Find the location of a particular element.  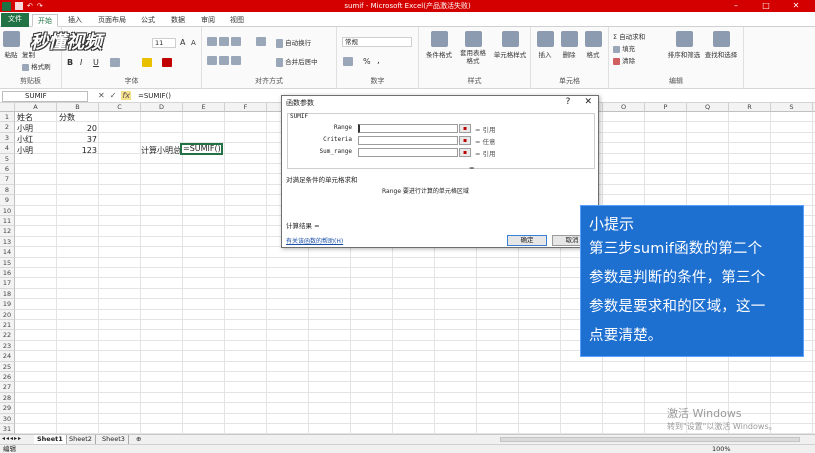

minimize-button: – is located at coordinates (736, 6).